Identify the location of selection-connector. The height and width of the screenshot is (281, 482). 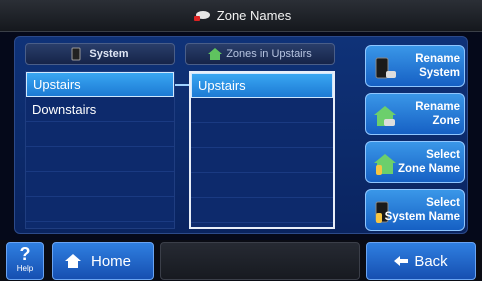
(182, 85).